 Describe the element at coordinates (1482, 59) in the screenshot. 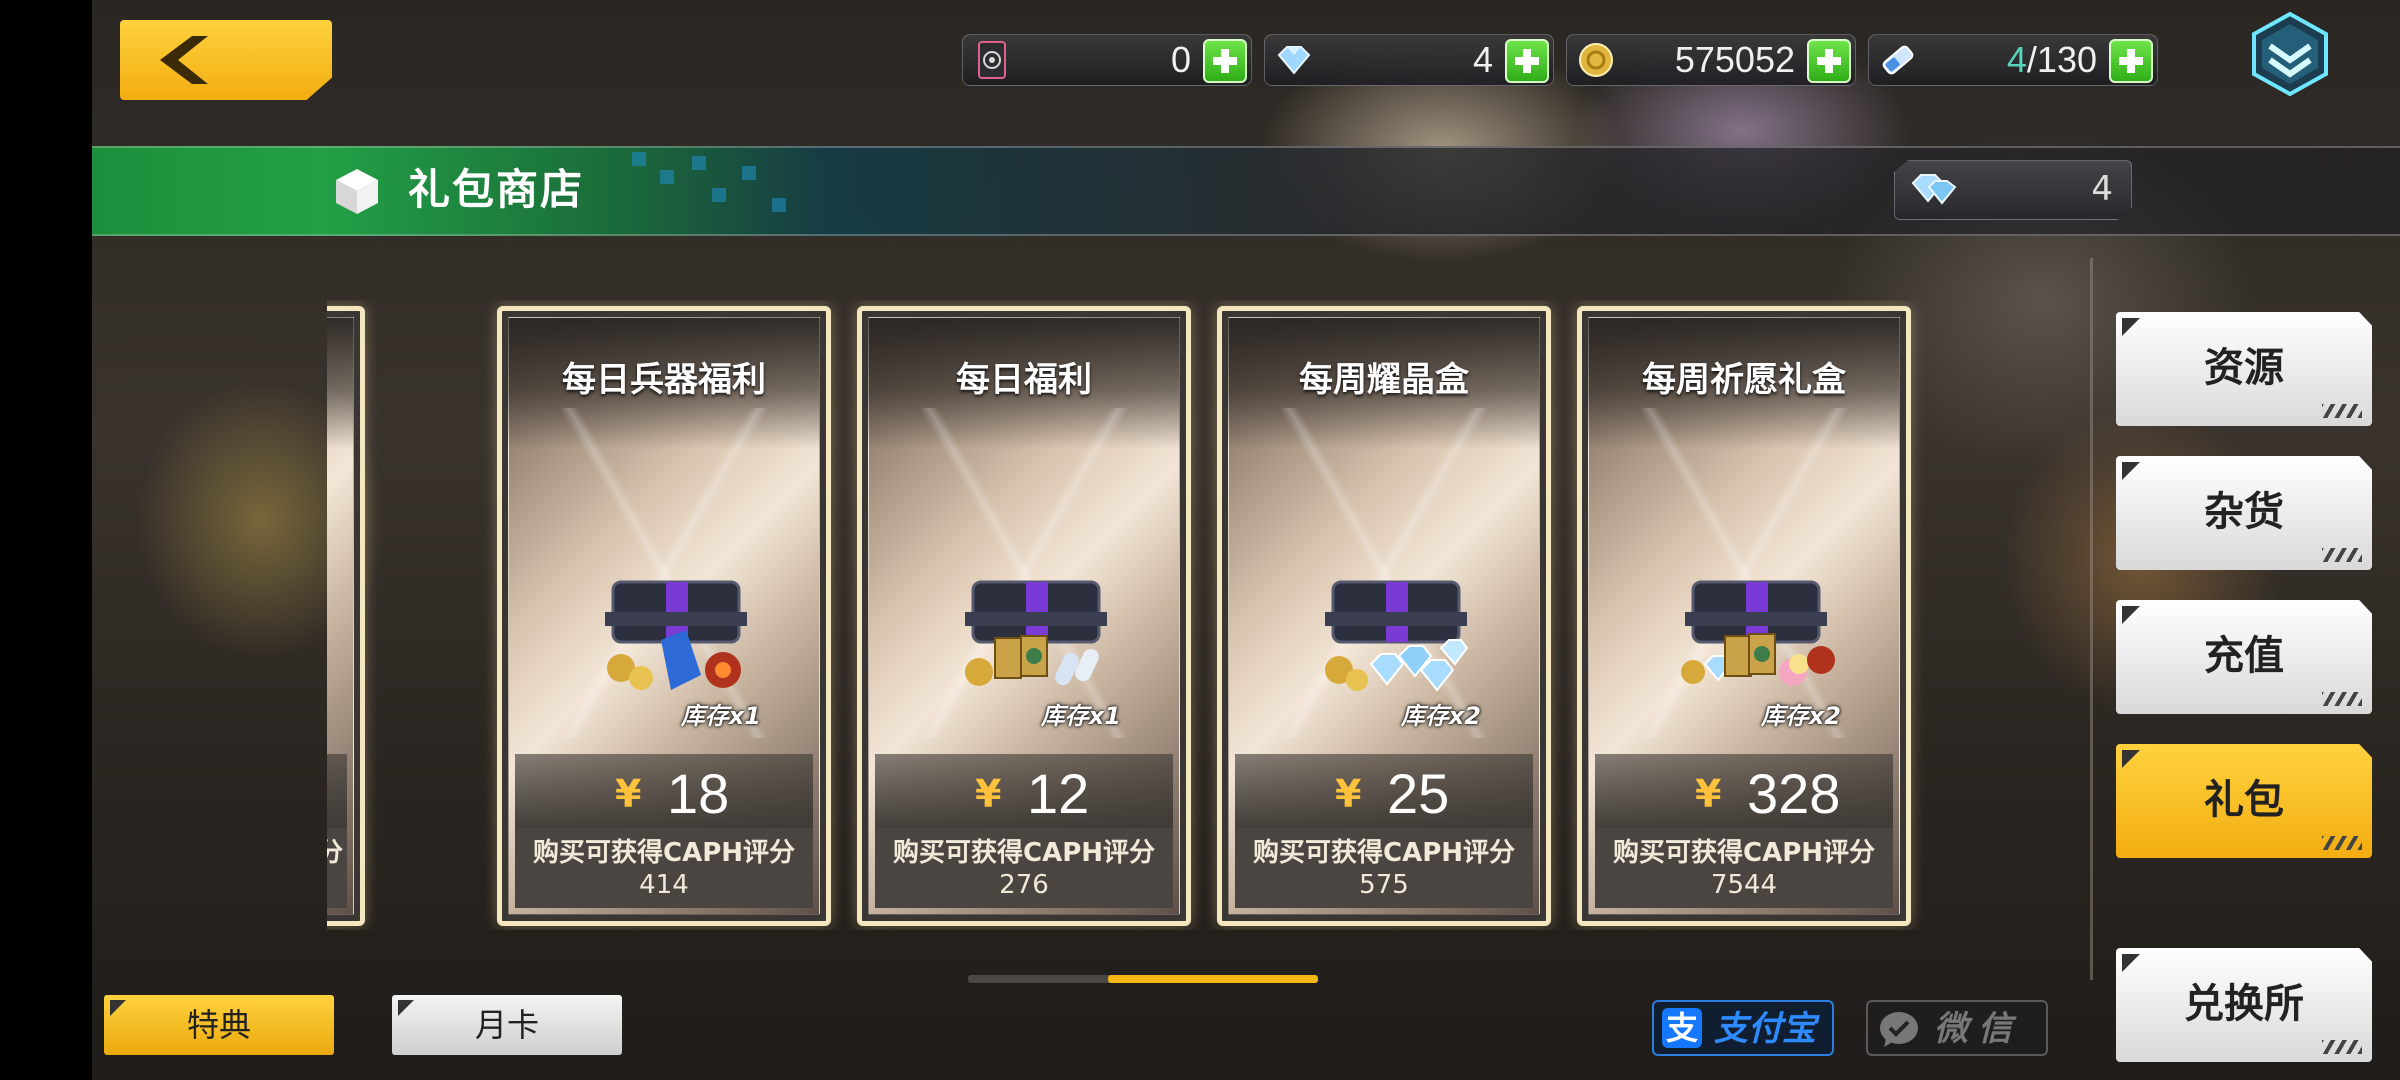

I see `diamond-count: 4` at that location.